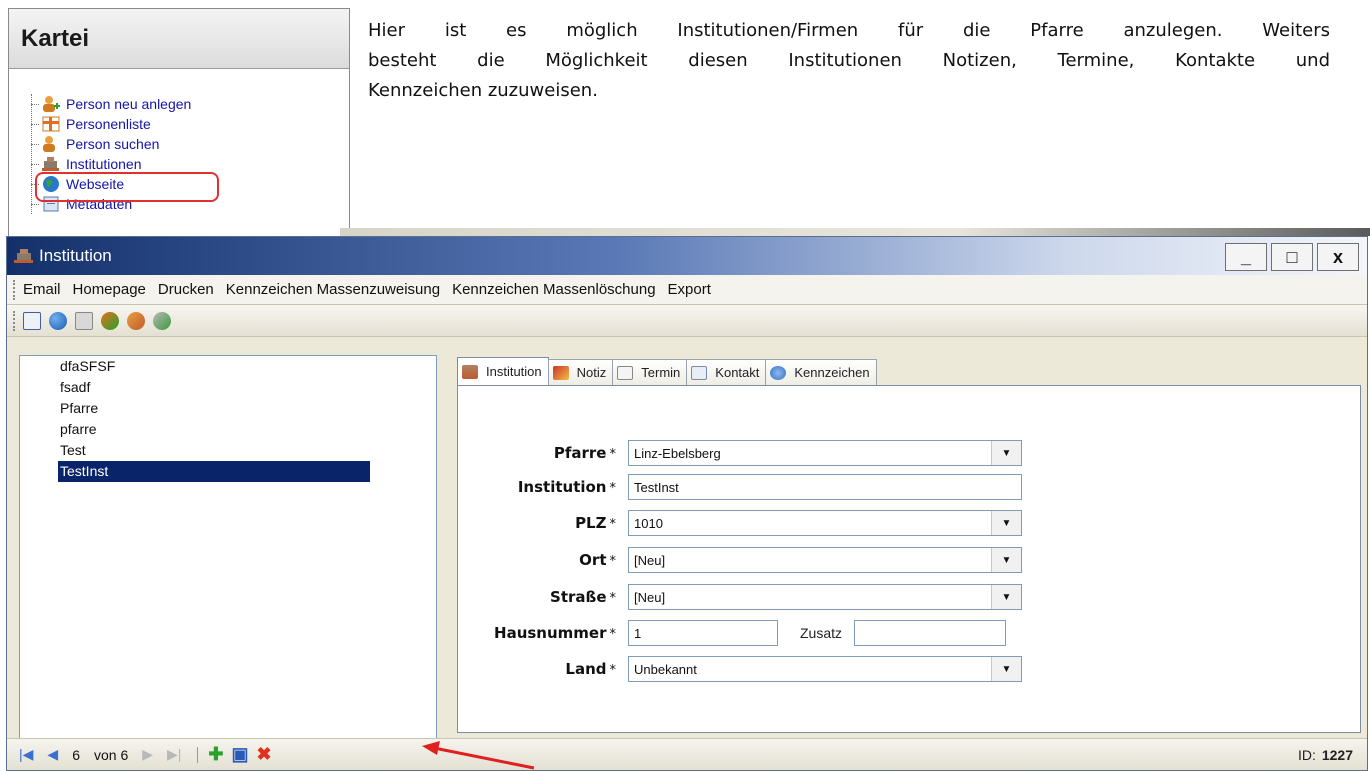 Image resolution: width=1370 pixels, height=771 pixels. What do you see at coordinates (198, 754) in the screenshot?
I see `separator` at bounding box center [198, 754].